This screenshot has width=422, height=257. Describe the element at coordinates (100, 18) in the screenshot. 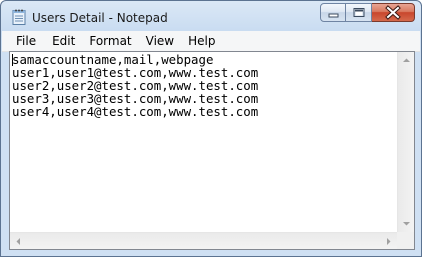

I see `window-title: Users Detail - Notepad` at that location.